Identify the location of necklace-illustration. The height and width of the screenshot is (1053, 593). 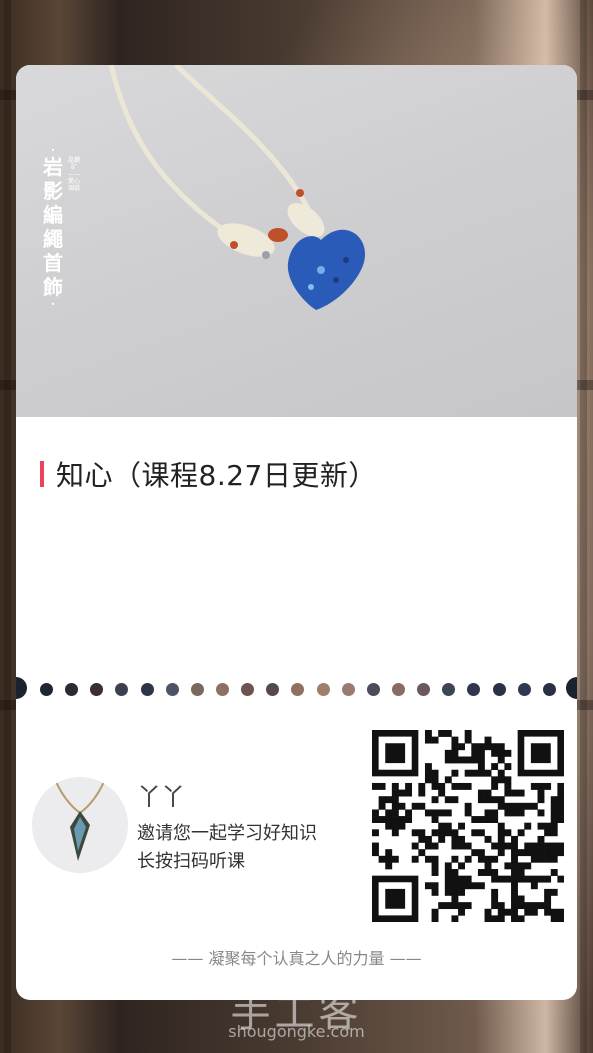
(237, 187).